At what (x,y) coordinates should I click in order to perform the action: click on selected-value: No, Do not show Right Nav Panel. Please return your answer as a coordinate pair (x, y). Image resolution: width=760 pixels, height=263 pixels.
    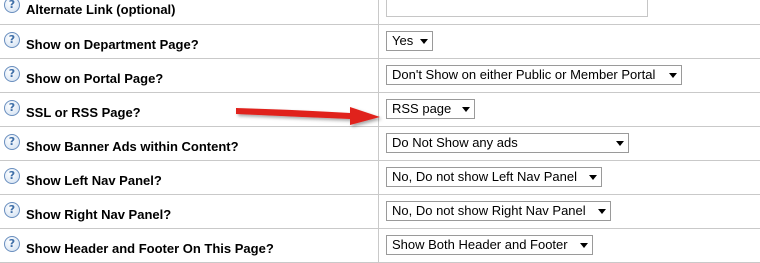
    Looking at the image, I should click on (489, 210).